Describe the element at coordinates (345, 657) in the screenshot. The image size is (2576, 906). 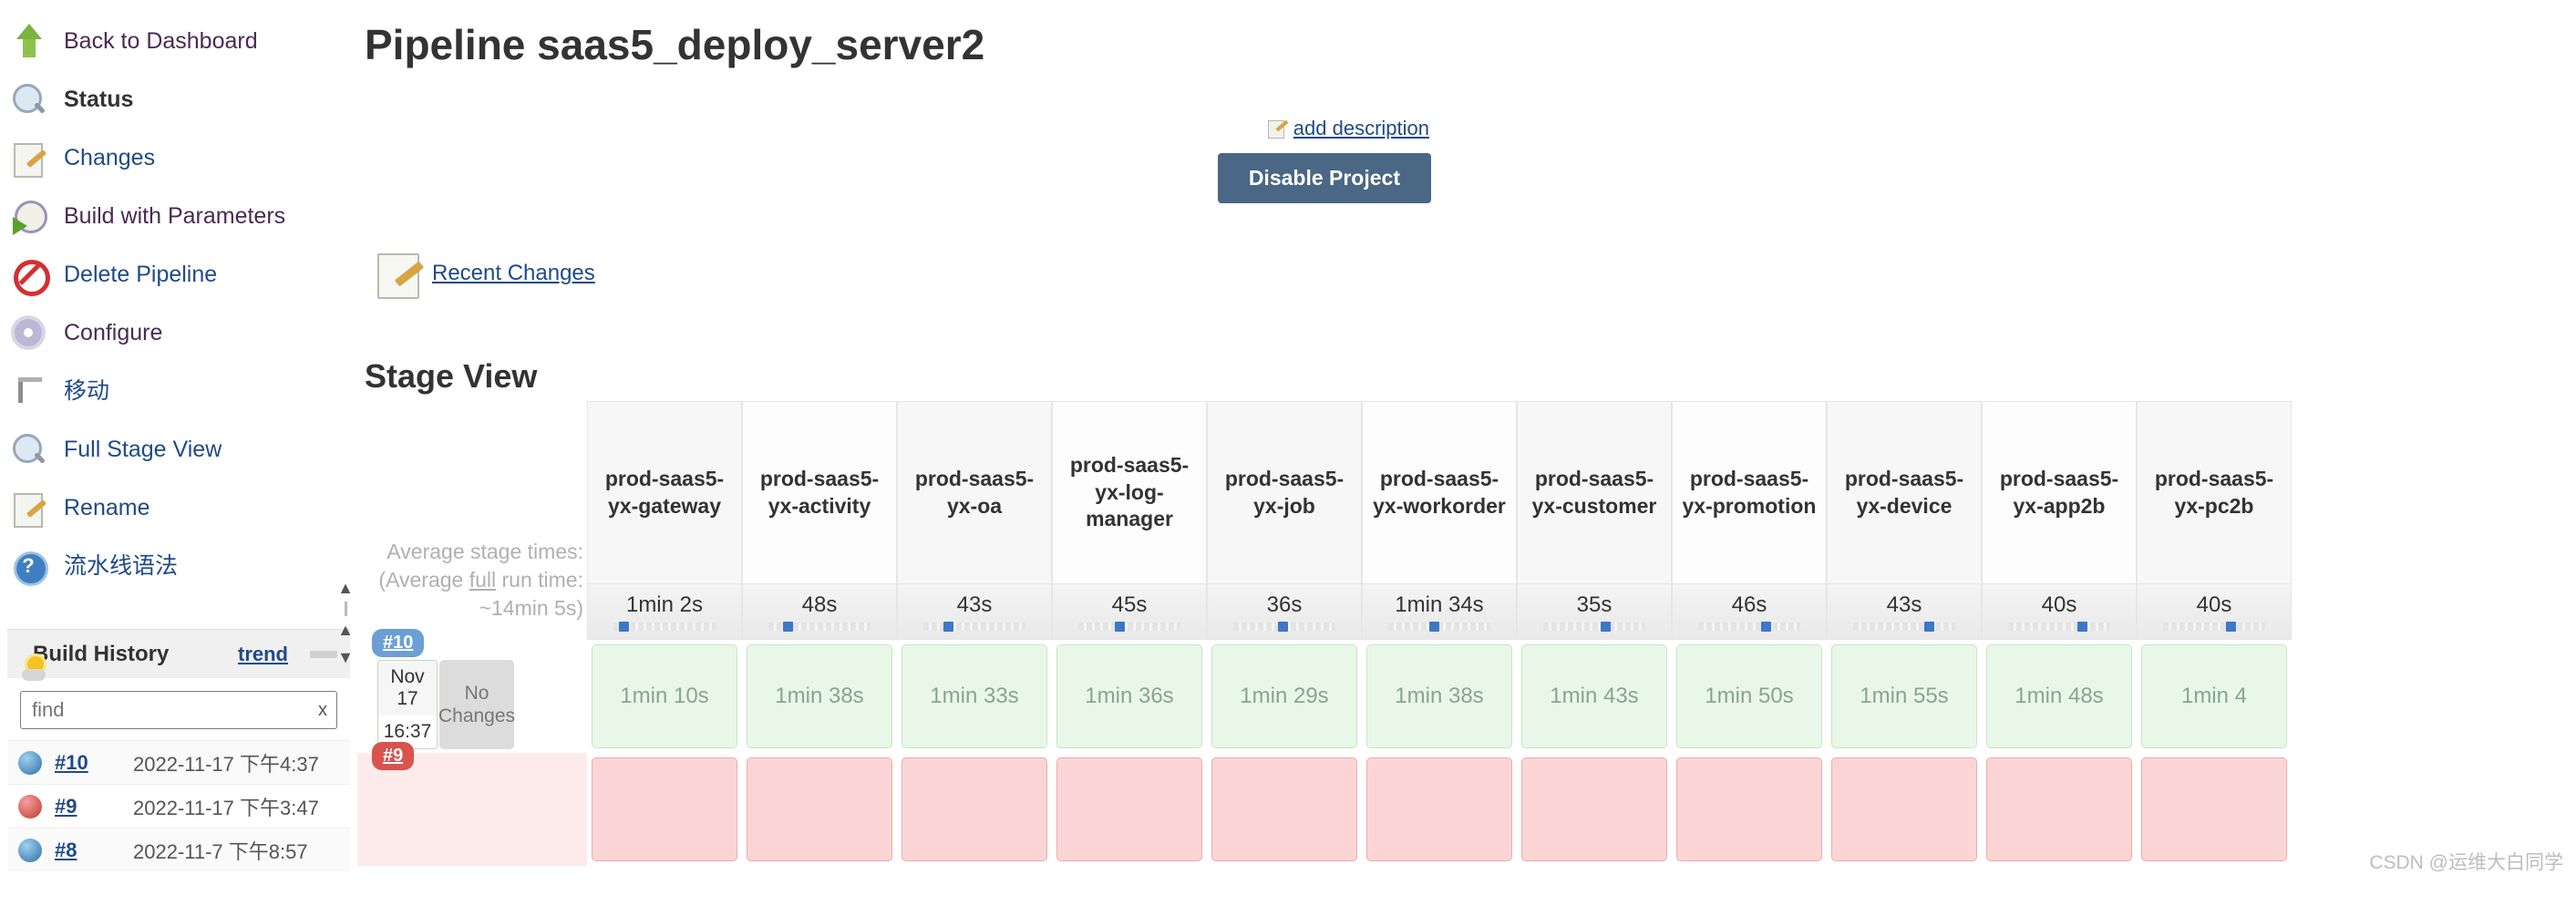
I see `scroll-down-button: ▼` at that location.